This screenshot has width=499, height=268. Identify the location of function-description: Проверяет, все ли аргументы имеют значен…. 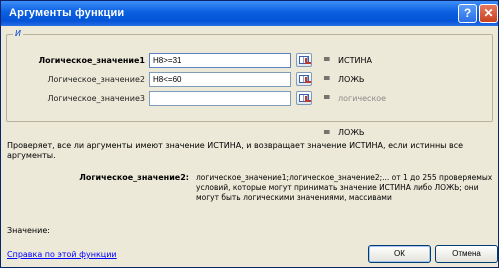
(235, 150).